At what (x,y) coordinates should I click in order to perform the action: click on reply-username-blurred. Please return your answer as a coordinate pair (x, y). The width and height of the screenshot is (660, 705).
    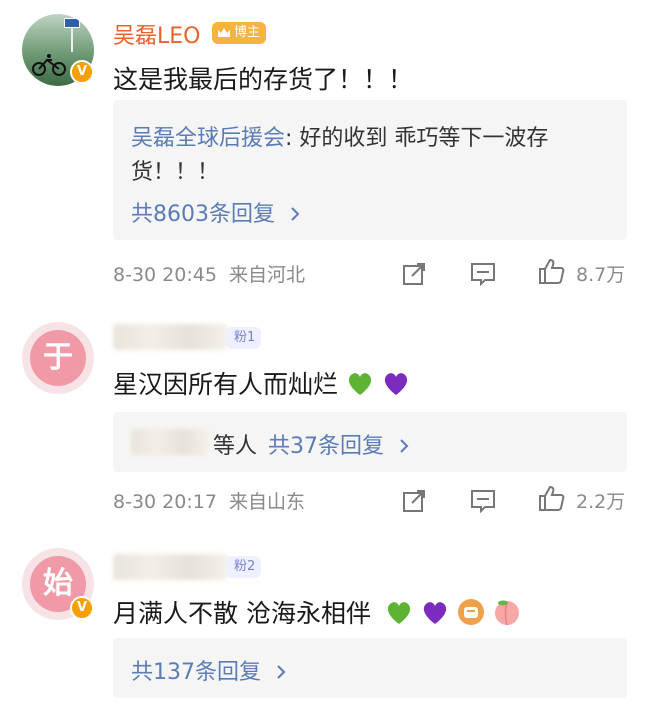
    Looking at the image, I should click on (170, 442).